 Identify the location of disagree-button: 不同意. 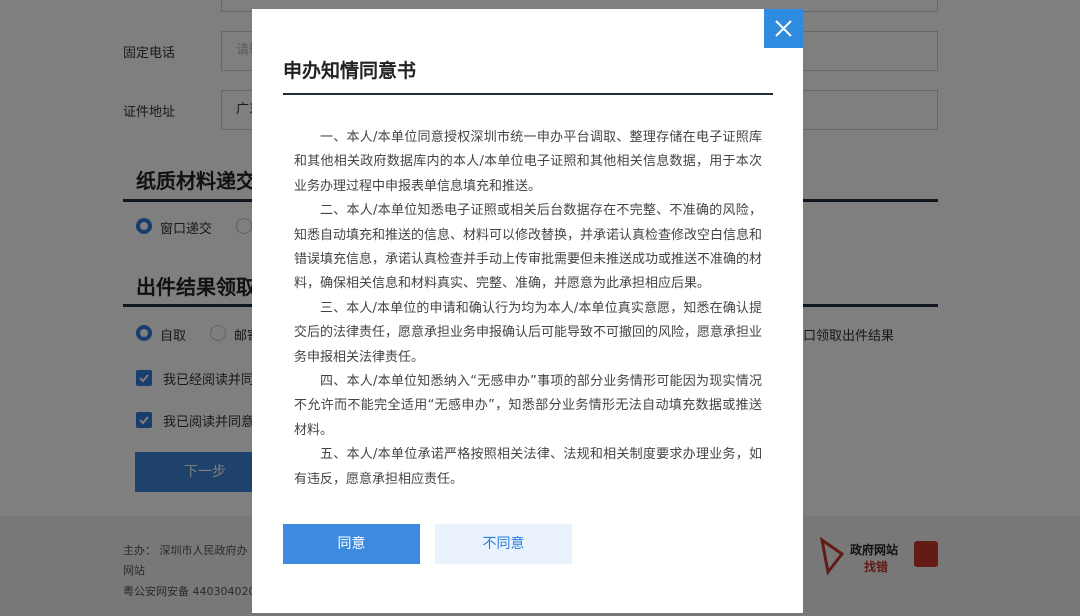
(503, 544).